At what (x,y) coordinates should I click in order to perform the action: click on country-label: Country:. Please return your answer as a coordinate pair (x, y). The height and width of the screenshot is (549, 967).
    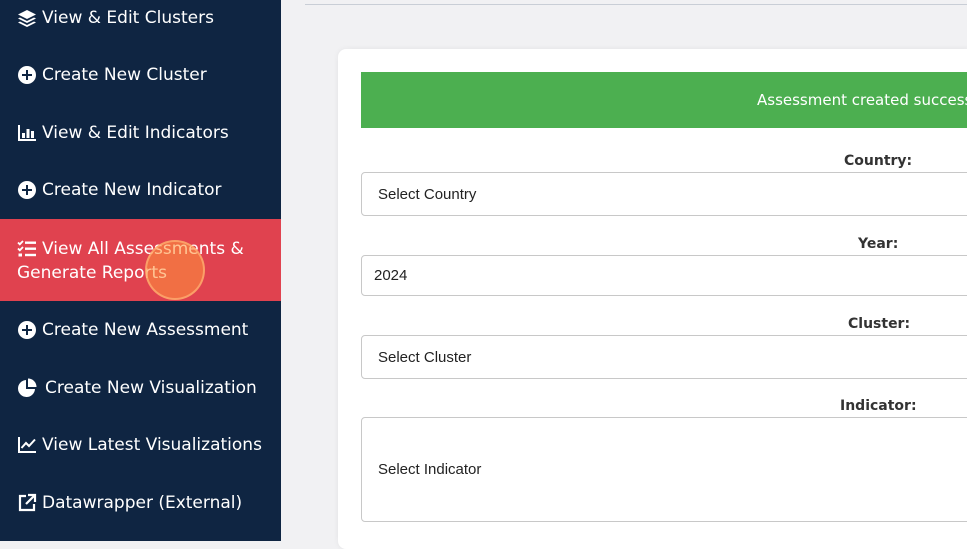
    Looking at the image, I should click on (878, 161).